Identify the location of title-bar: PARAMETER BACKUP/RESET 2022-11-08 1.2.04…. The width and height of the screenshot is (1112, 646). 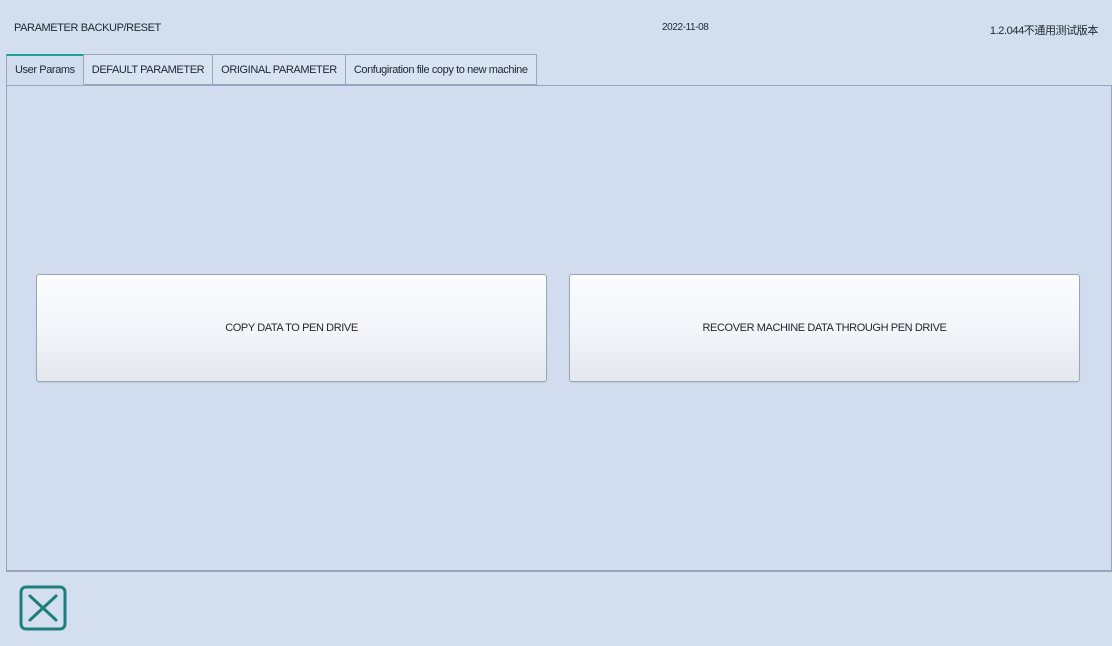
(556, 27).